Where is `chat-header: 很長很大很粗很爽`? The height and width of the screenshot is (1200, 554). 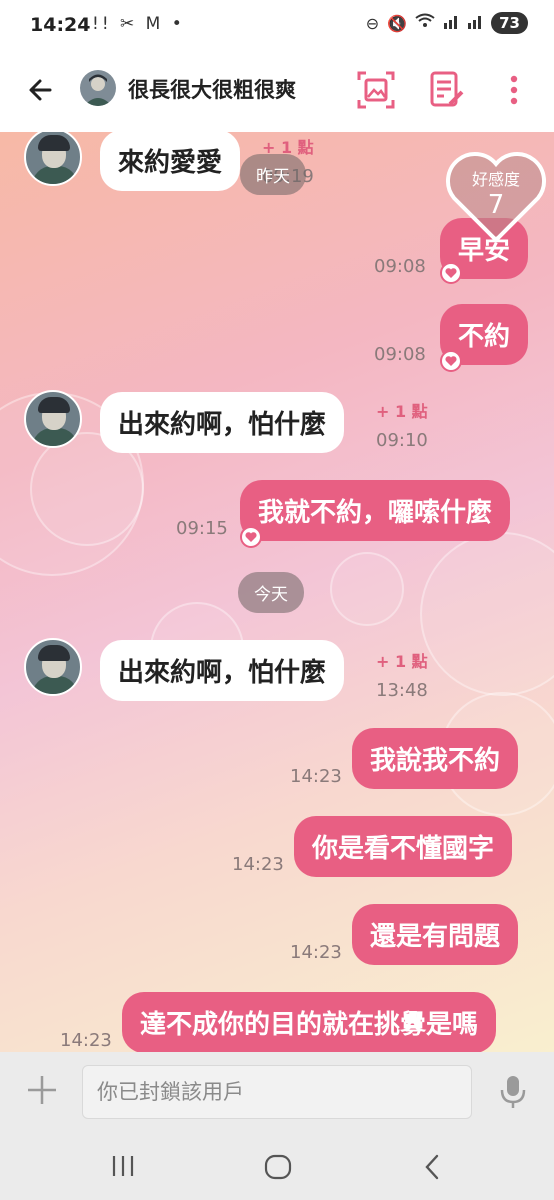
chat-header: 很長很大很粗很爽 is located at coordinates (277, 92).